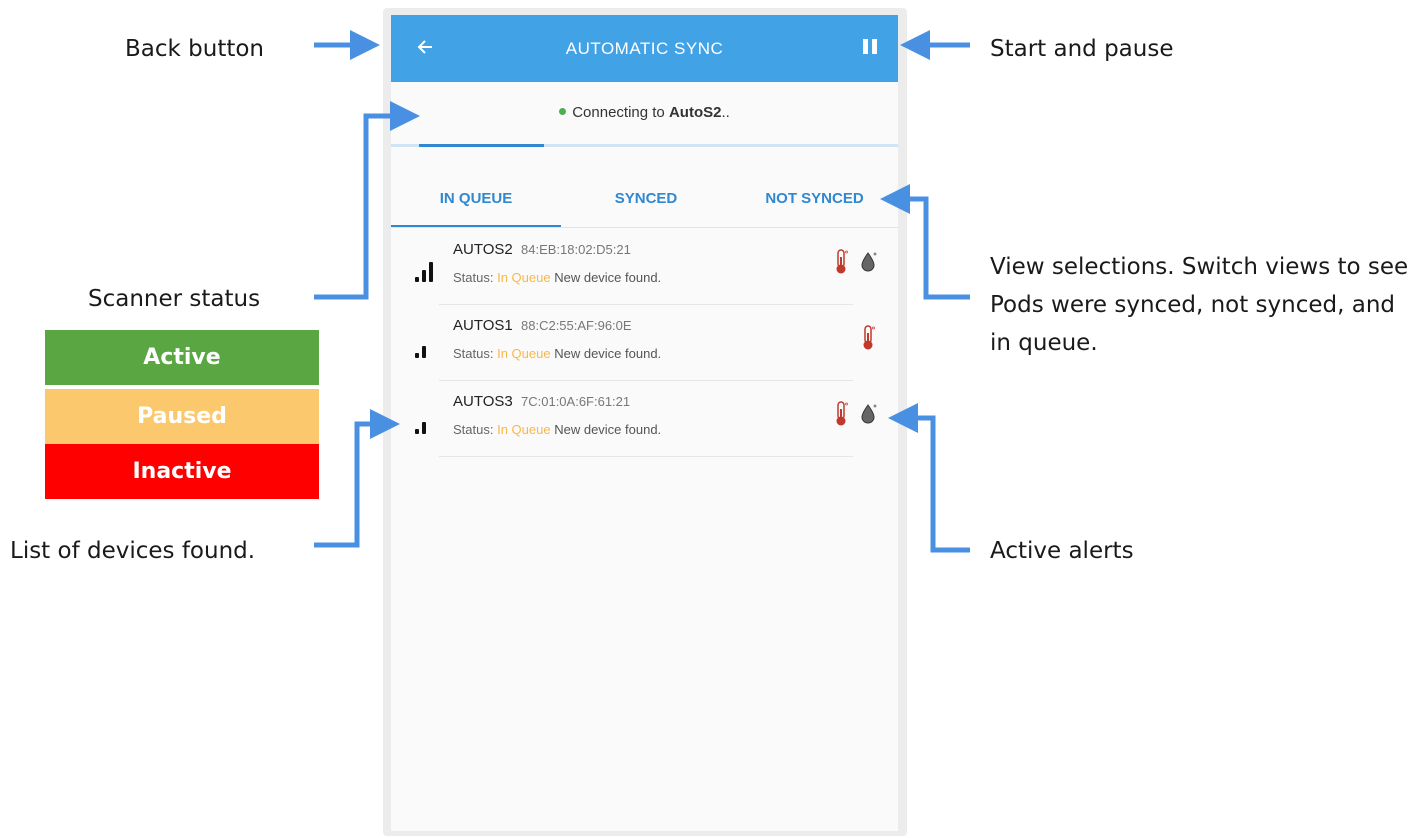 The width and height of the screenshot is (1428, 838). What do you see at coordinates (929, 478) in the screenshot?
I see `arrow-active-alerts` at bounding box center [929, 478].